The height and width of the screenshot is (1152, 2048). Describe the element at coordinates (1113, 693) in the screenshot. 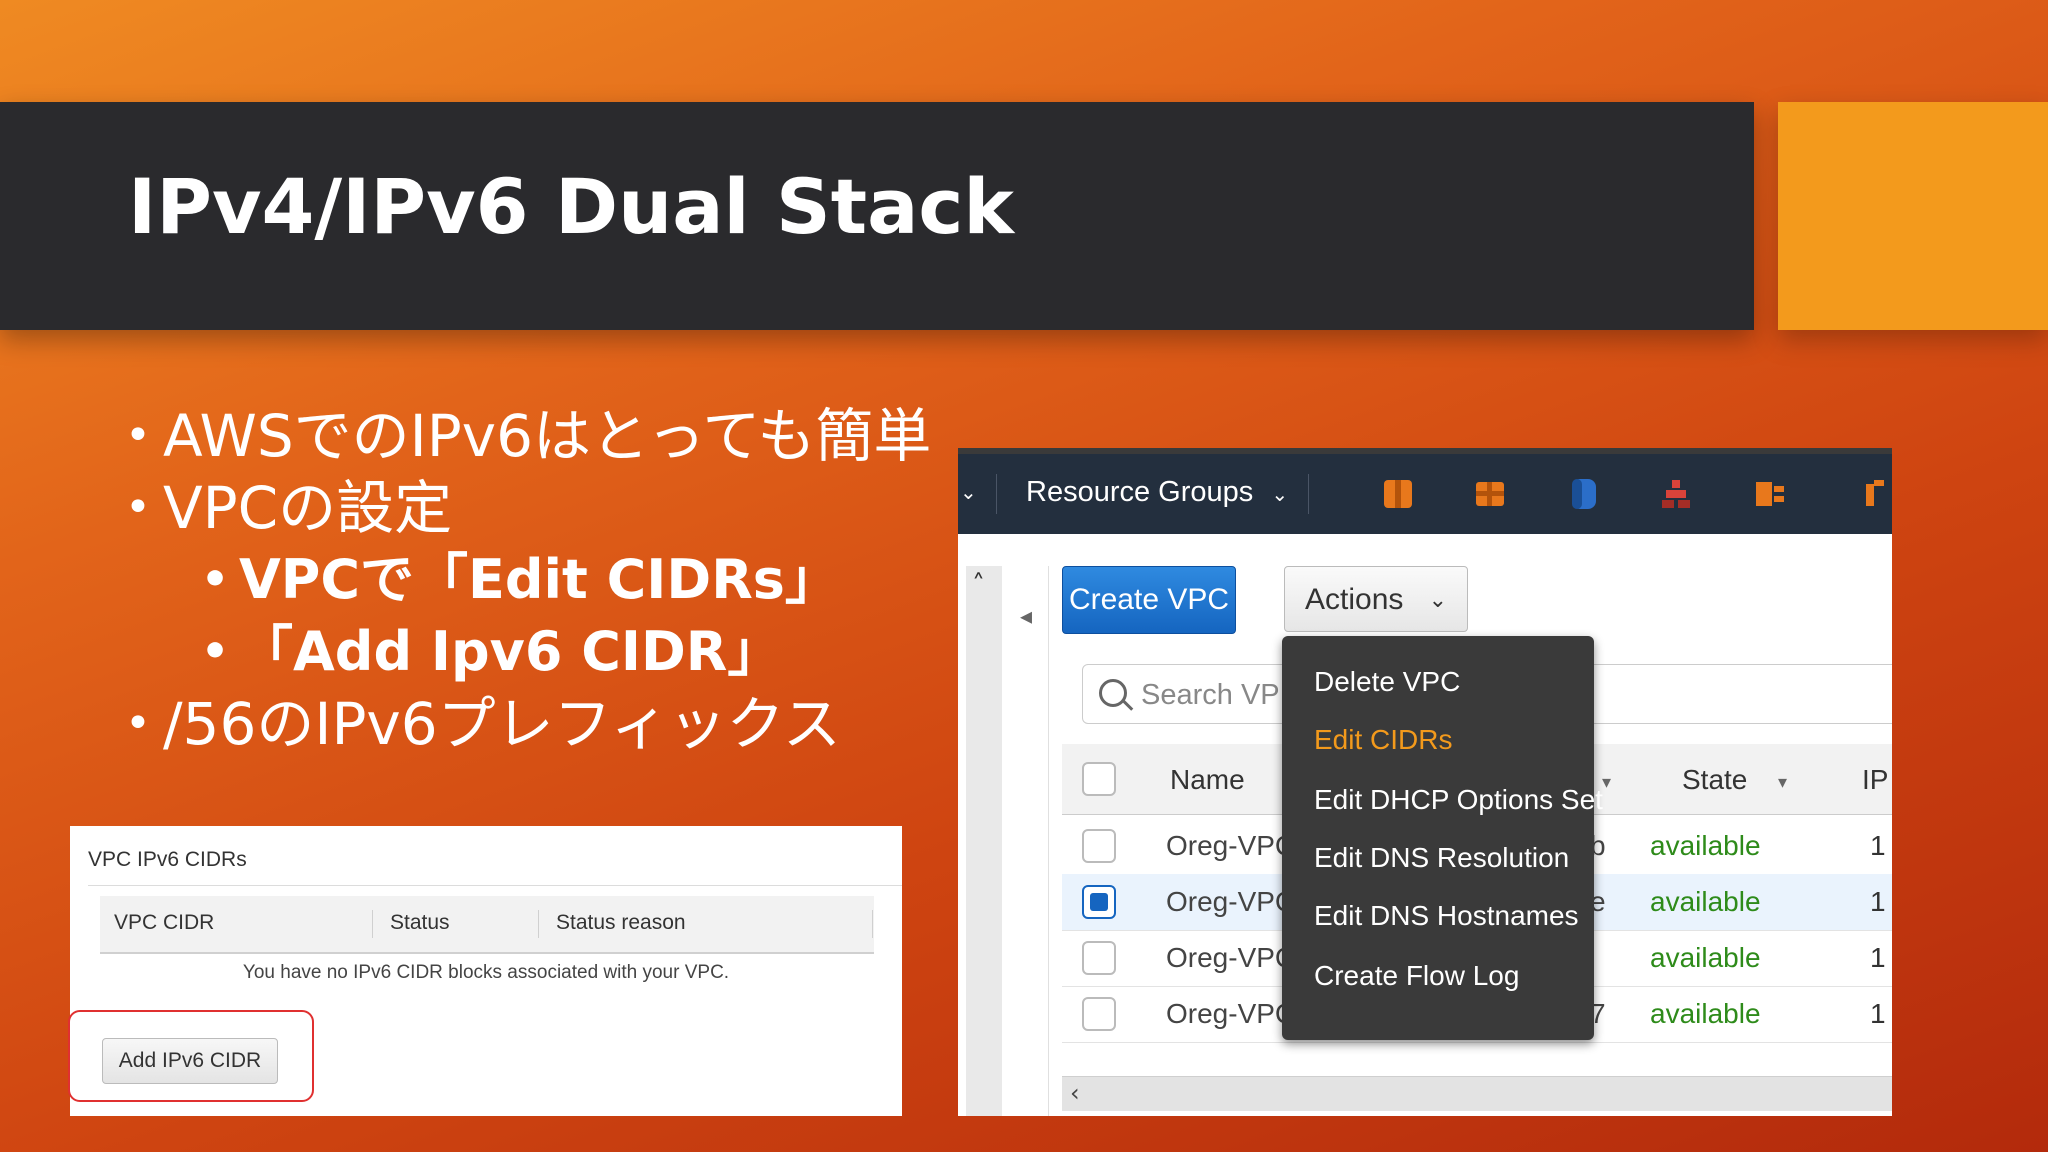

I see `search-icon` at that location.